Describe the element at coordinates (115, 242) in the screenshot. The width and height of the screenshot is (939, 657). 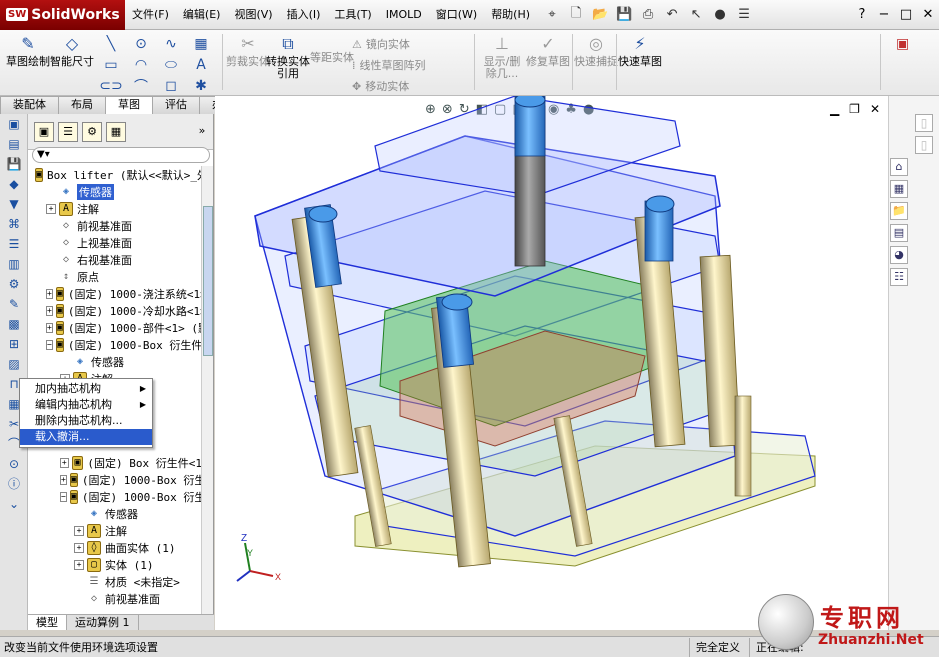
I see `tree-item: ◇ 上视基准面` at that location.